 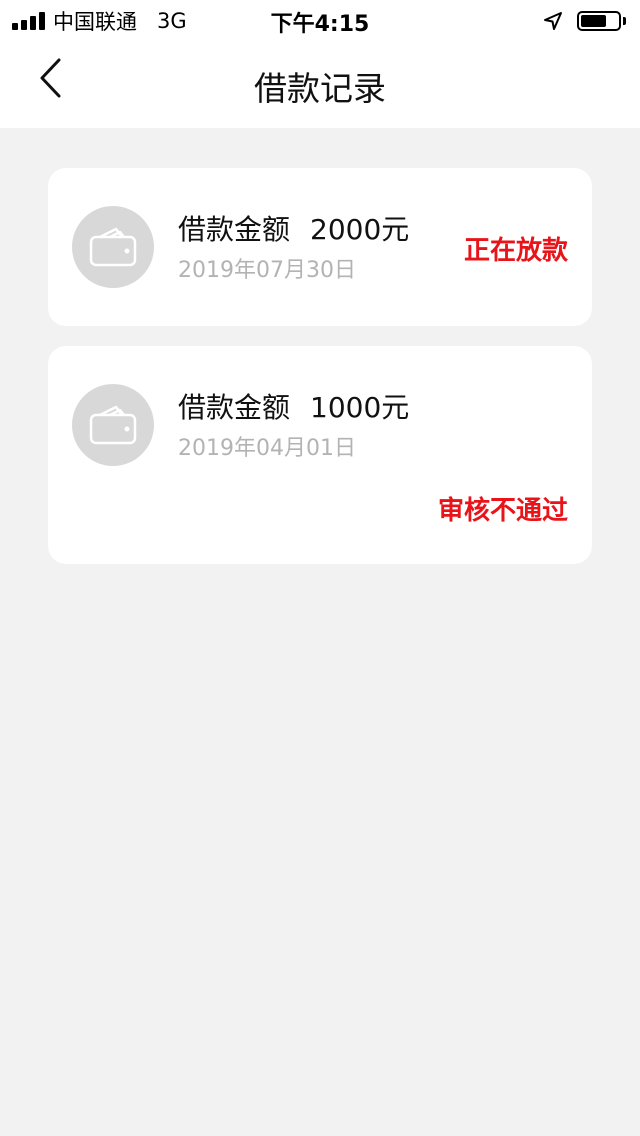 I want to click on loan-record-card: 借款金额 2000元 2019年07月30日 正在放款, so click(x=320, y=247).